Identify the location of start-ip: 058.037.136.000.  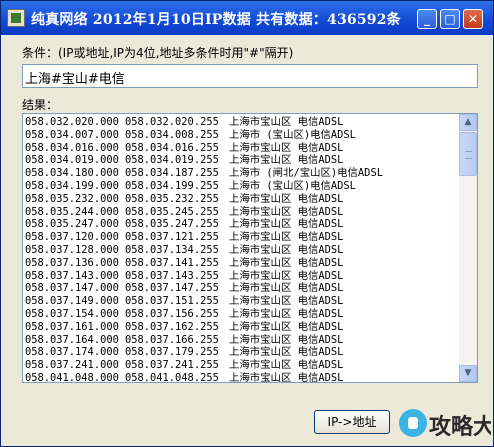
(72, 262).